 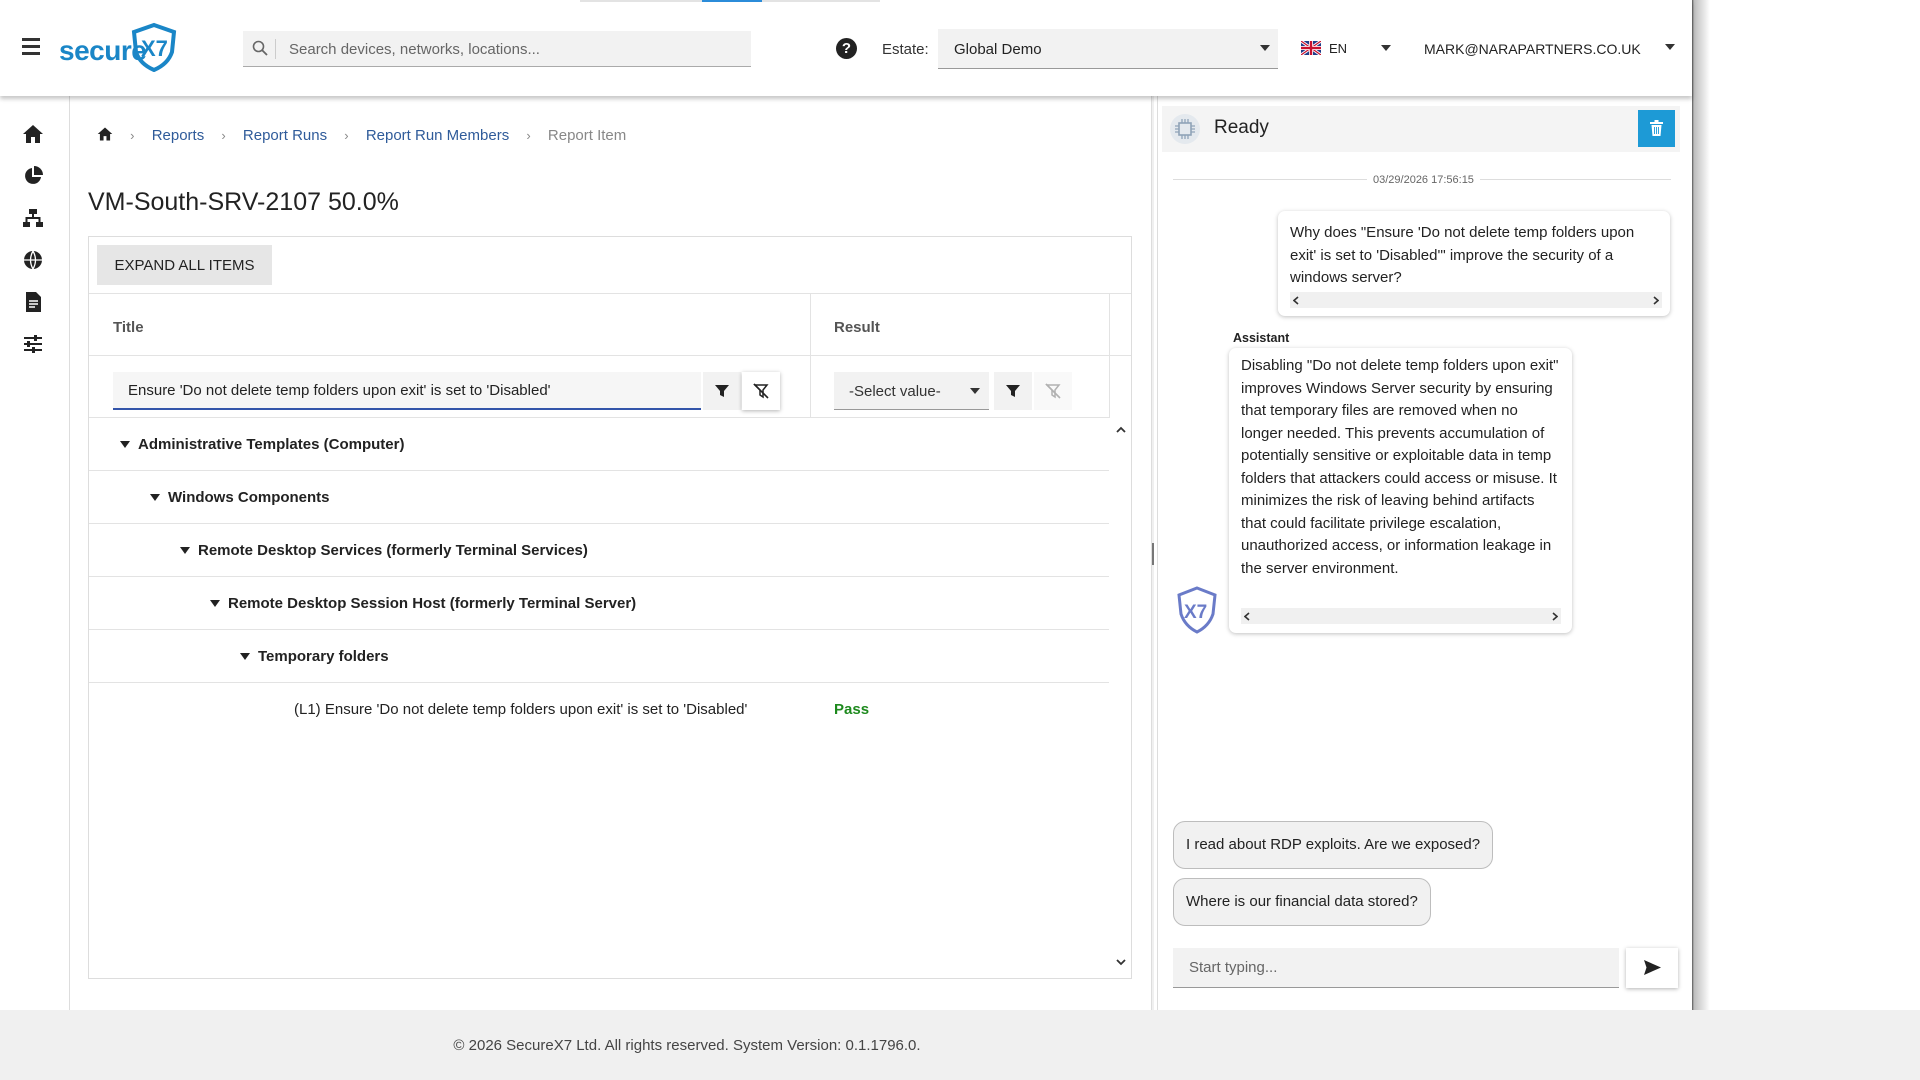 I want to click on globe-icon, so click(x=33, y=260).